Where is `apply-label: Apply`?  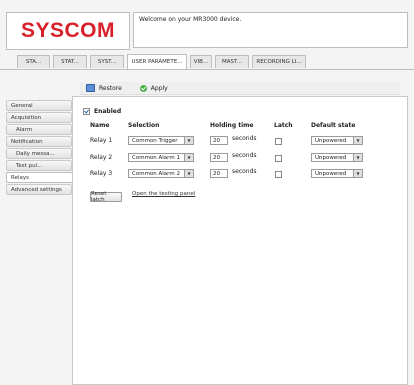
apply-label: Apply is located at coordinates (159, 88).